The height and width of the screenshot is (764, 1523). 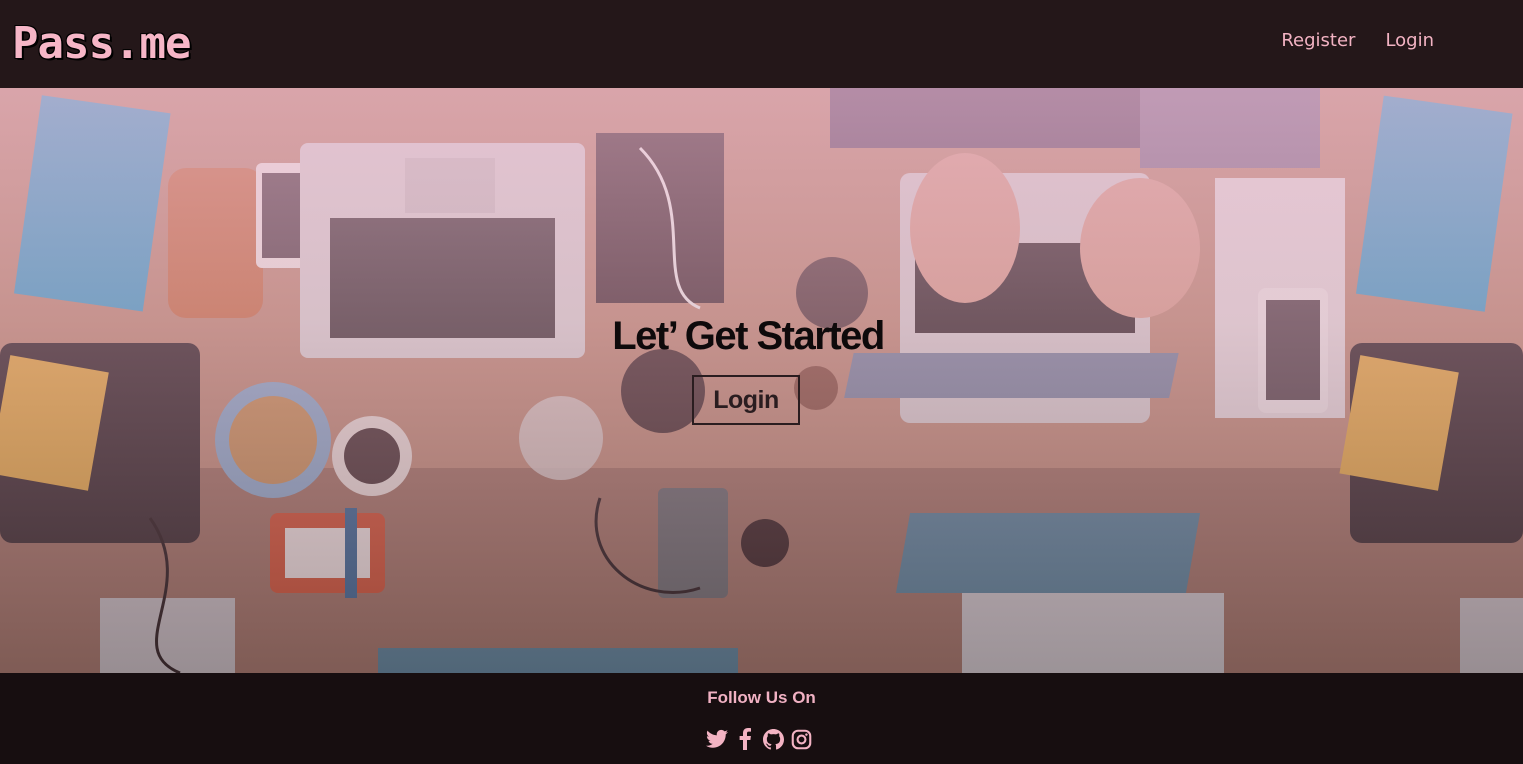 I want to click on follow-us-label: Follow Us On, so click(x=761, y=697).